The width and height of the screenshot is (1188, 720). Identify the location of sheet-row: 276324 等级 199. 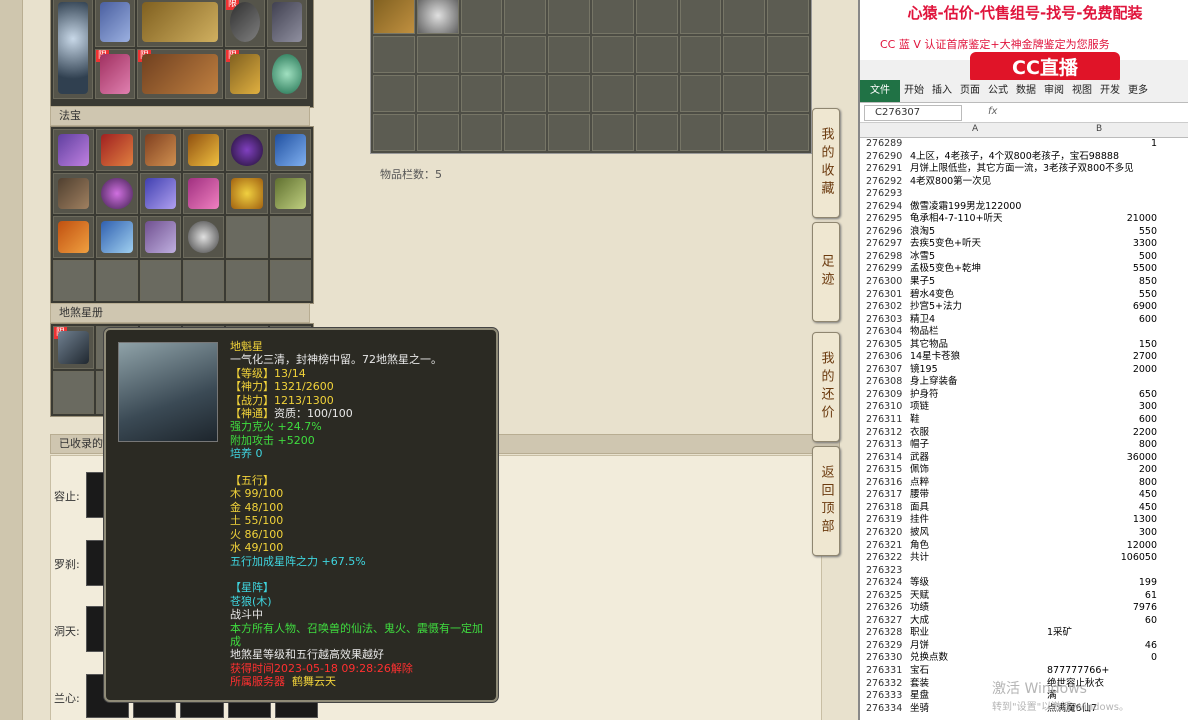
(1024, 583).